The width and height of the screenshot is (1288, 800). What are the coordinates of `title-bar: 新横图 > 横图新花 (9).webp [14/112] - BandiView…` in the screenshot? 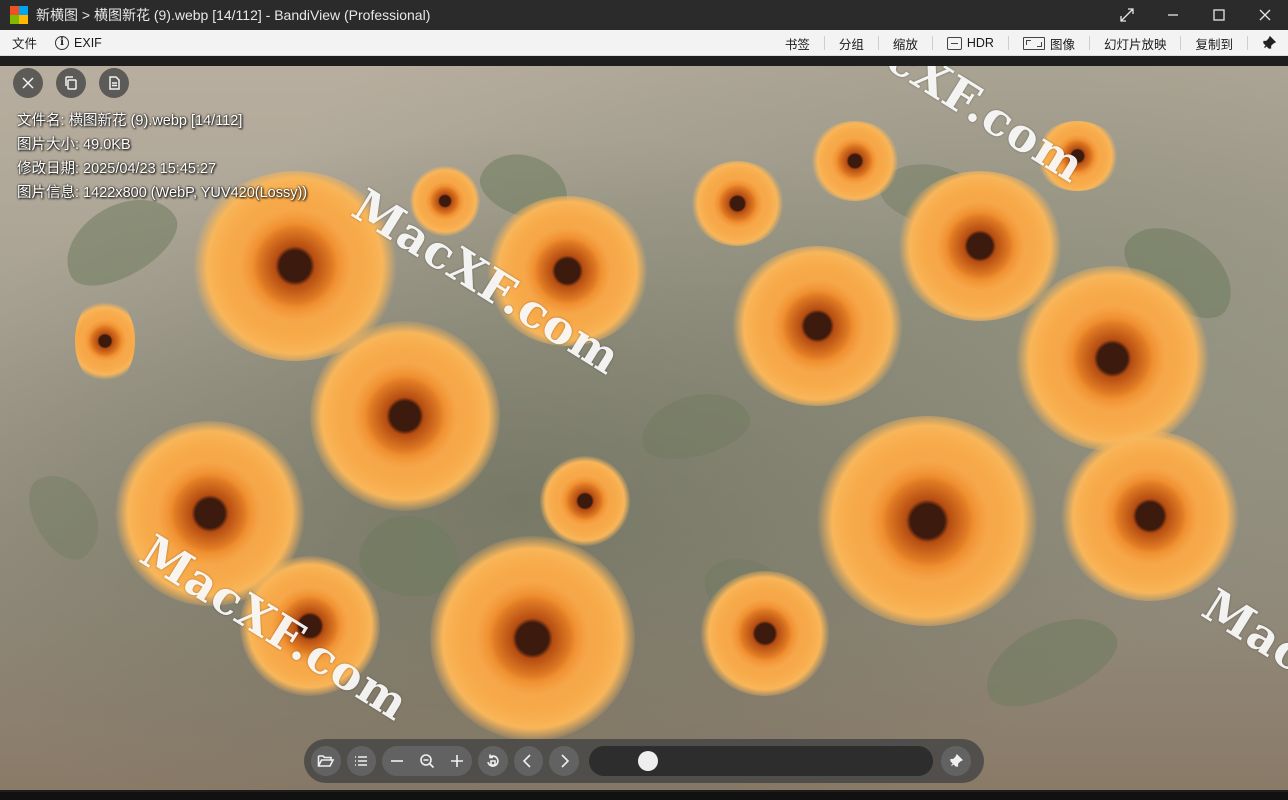 It's located at (644, 15).